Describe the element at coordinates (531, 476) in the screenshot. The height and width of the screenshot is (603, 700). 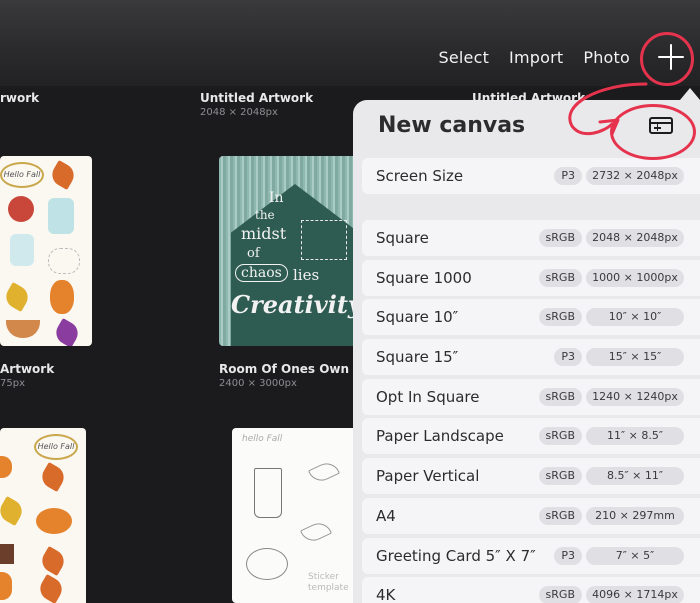
I see `canvas-preset-row: Paper Vertical sRGB 8.5″ × 11″` at that location.